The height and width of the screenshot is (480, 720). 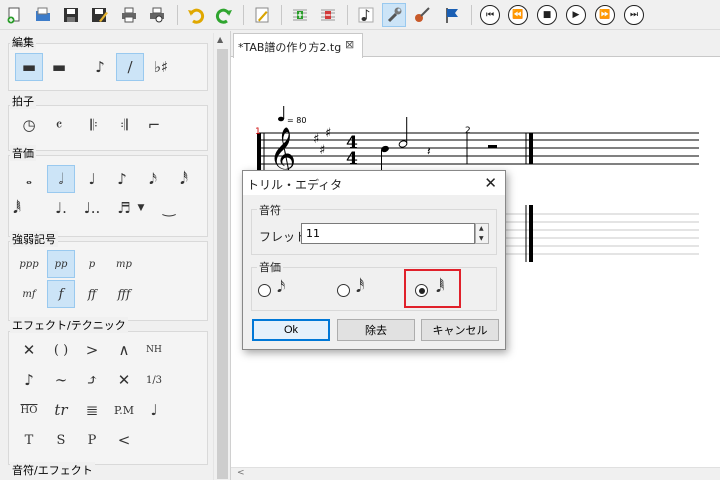 What do you see at coordinates (29, 67) in the screenshot?
I see `voice-1-icon: ▬` at bounding box center [29, 67].